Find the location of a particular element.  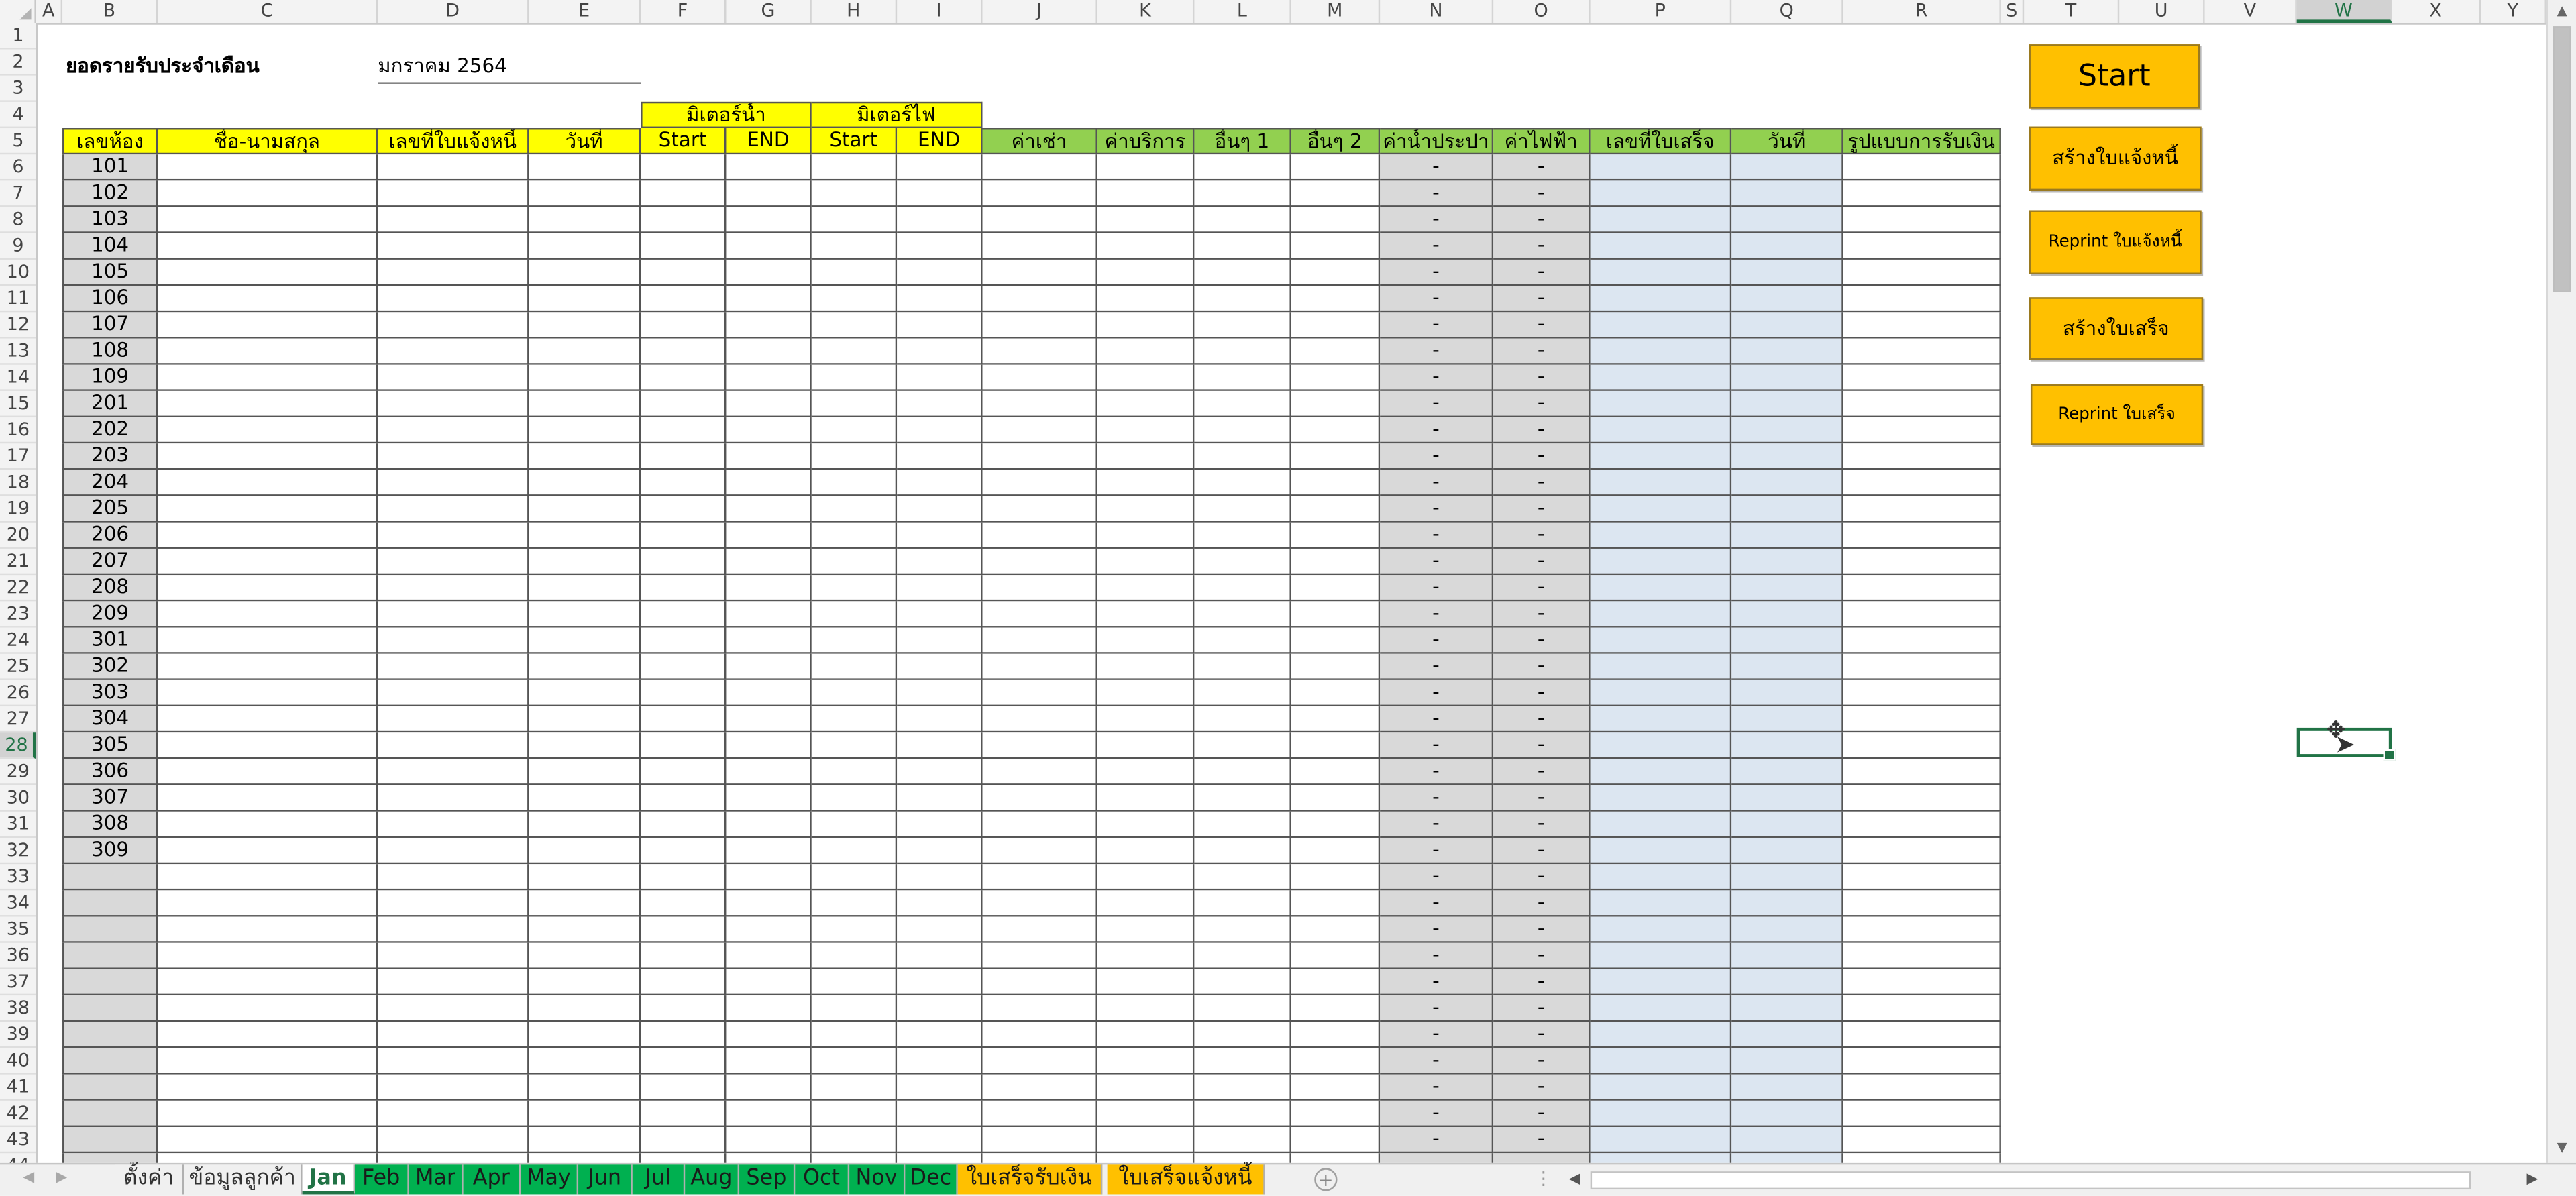

room-number-cell is located at coordinates (110, 1008).